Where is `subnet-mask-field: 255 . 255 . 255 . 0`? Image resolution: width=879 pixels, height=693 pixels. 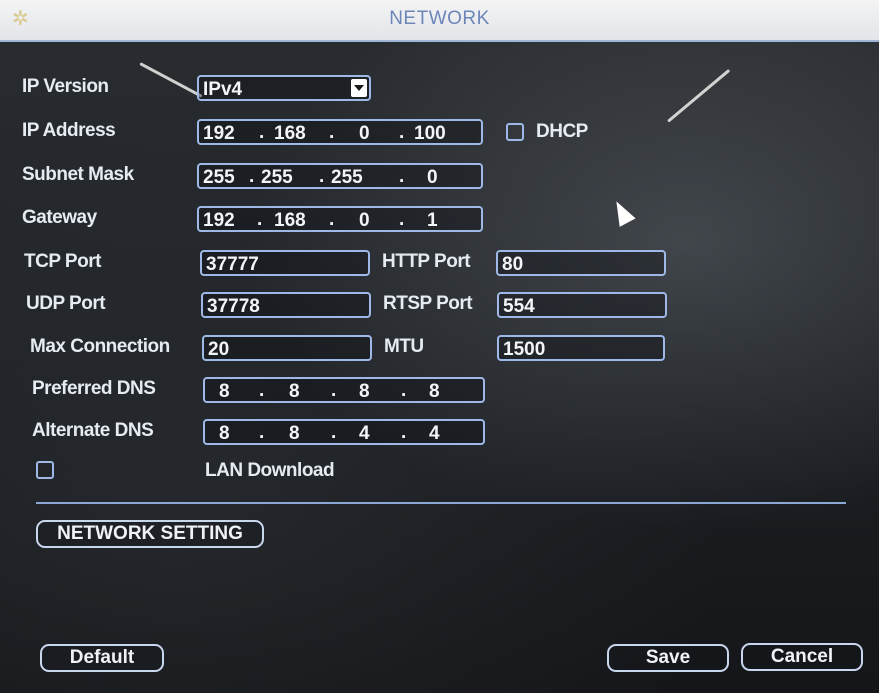
subnet-mask-field: 255 . 255 . 255 . 0 is located at coordinates (340, 176).